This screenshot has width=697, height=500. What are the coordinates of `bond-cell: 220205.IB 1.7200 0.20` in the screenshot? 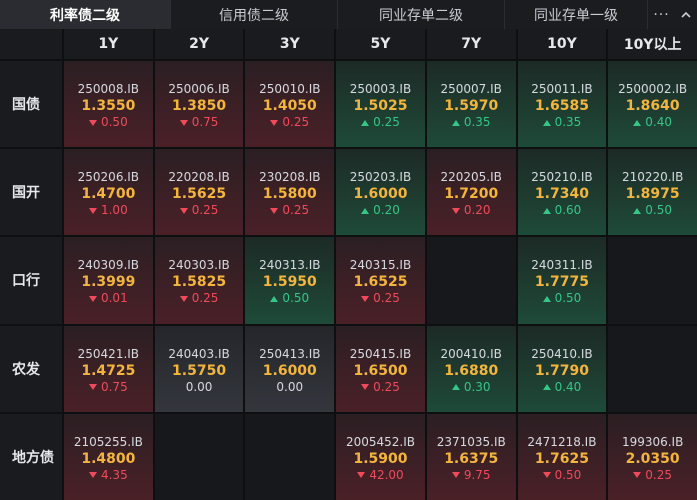 It's located at (471, 192).